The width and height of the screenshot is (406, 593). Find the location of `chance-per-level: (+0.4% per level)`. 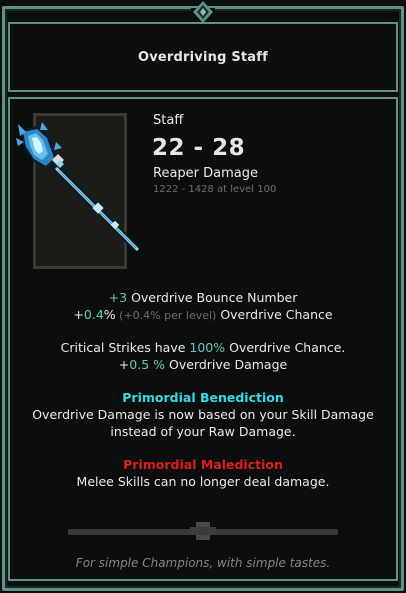

chance-per-level: (+0.4% per level) is located at coordinates (166, 315).